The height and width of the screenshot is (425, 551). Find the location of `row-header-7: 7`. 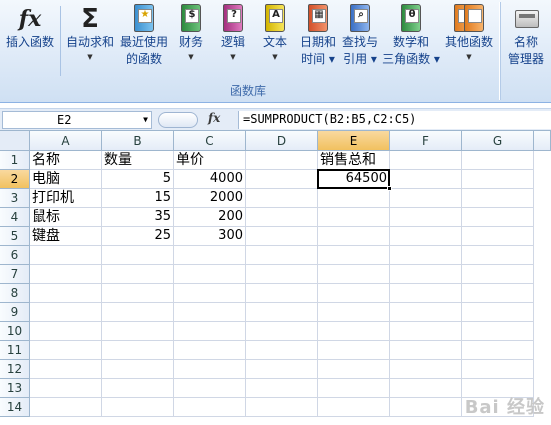

row-header-7: 7 is located at coordinates (15, 274).